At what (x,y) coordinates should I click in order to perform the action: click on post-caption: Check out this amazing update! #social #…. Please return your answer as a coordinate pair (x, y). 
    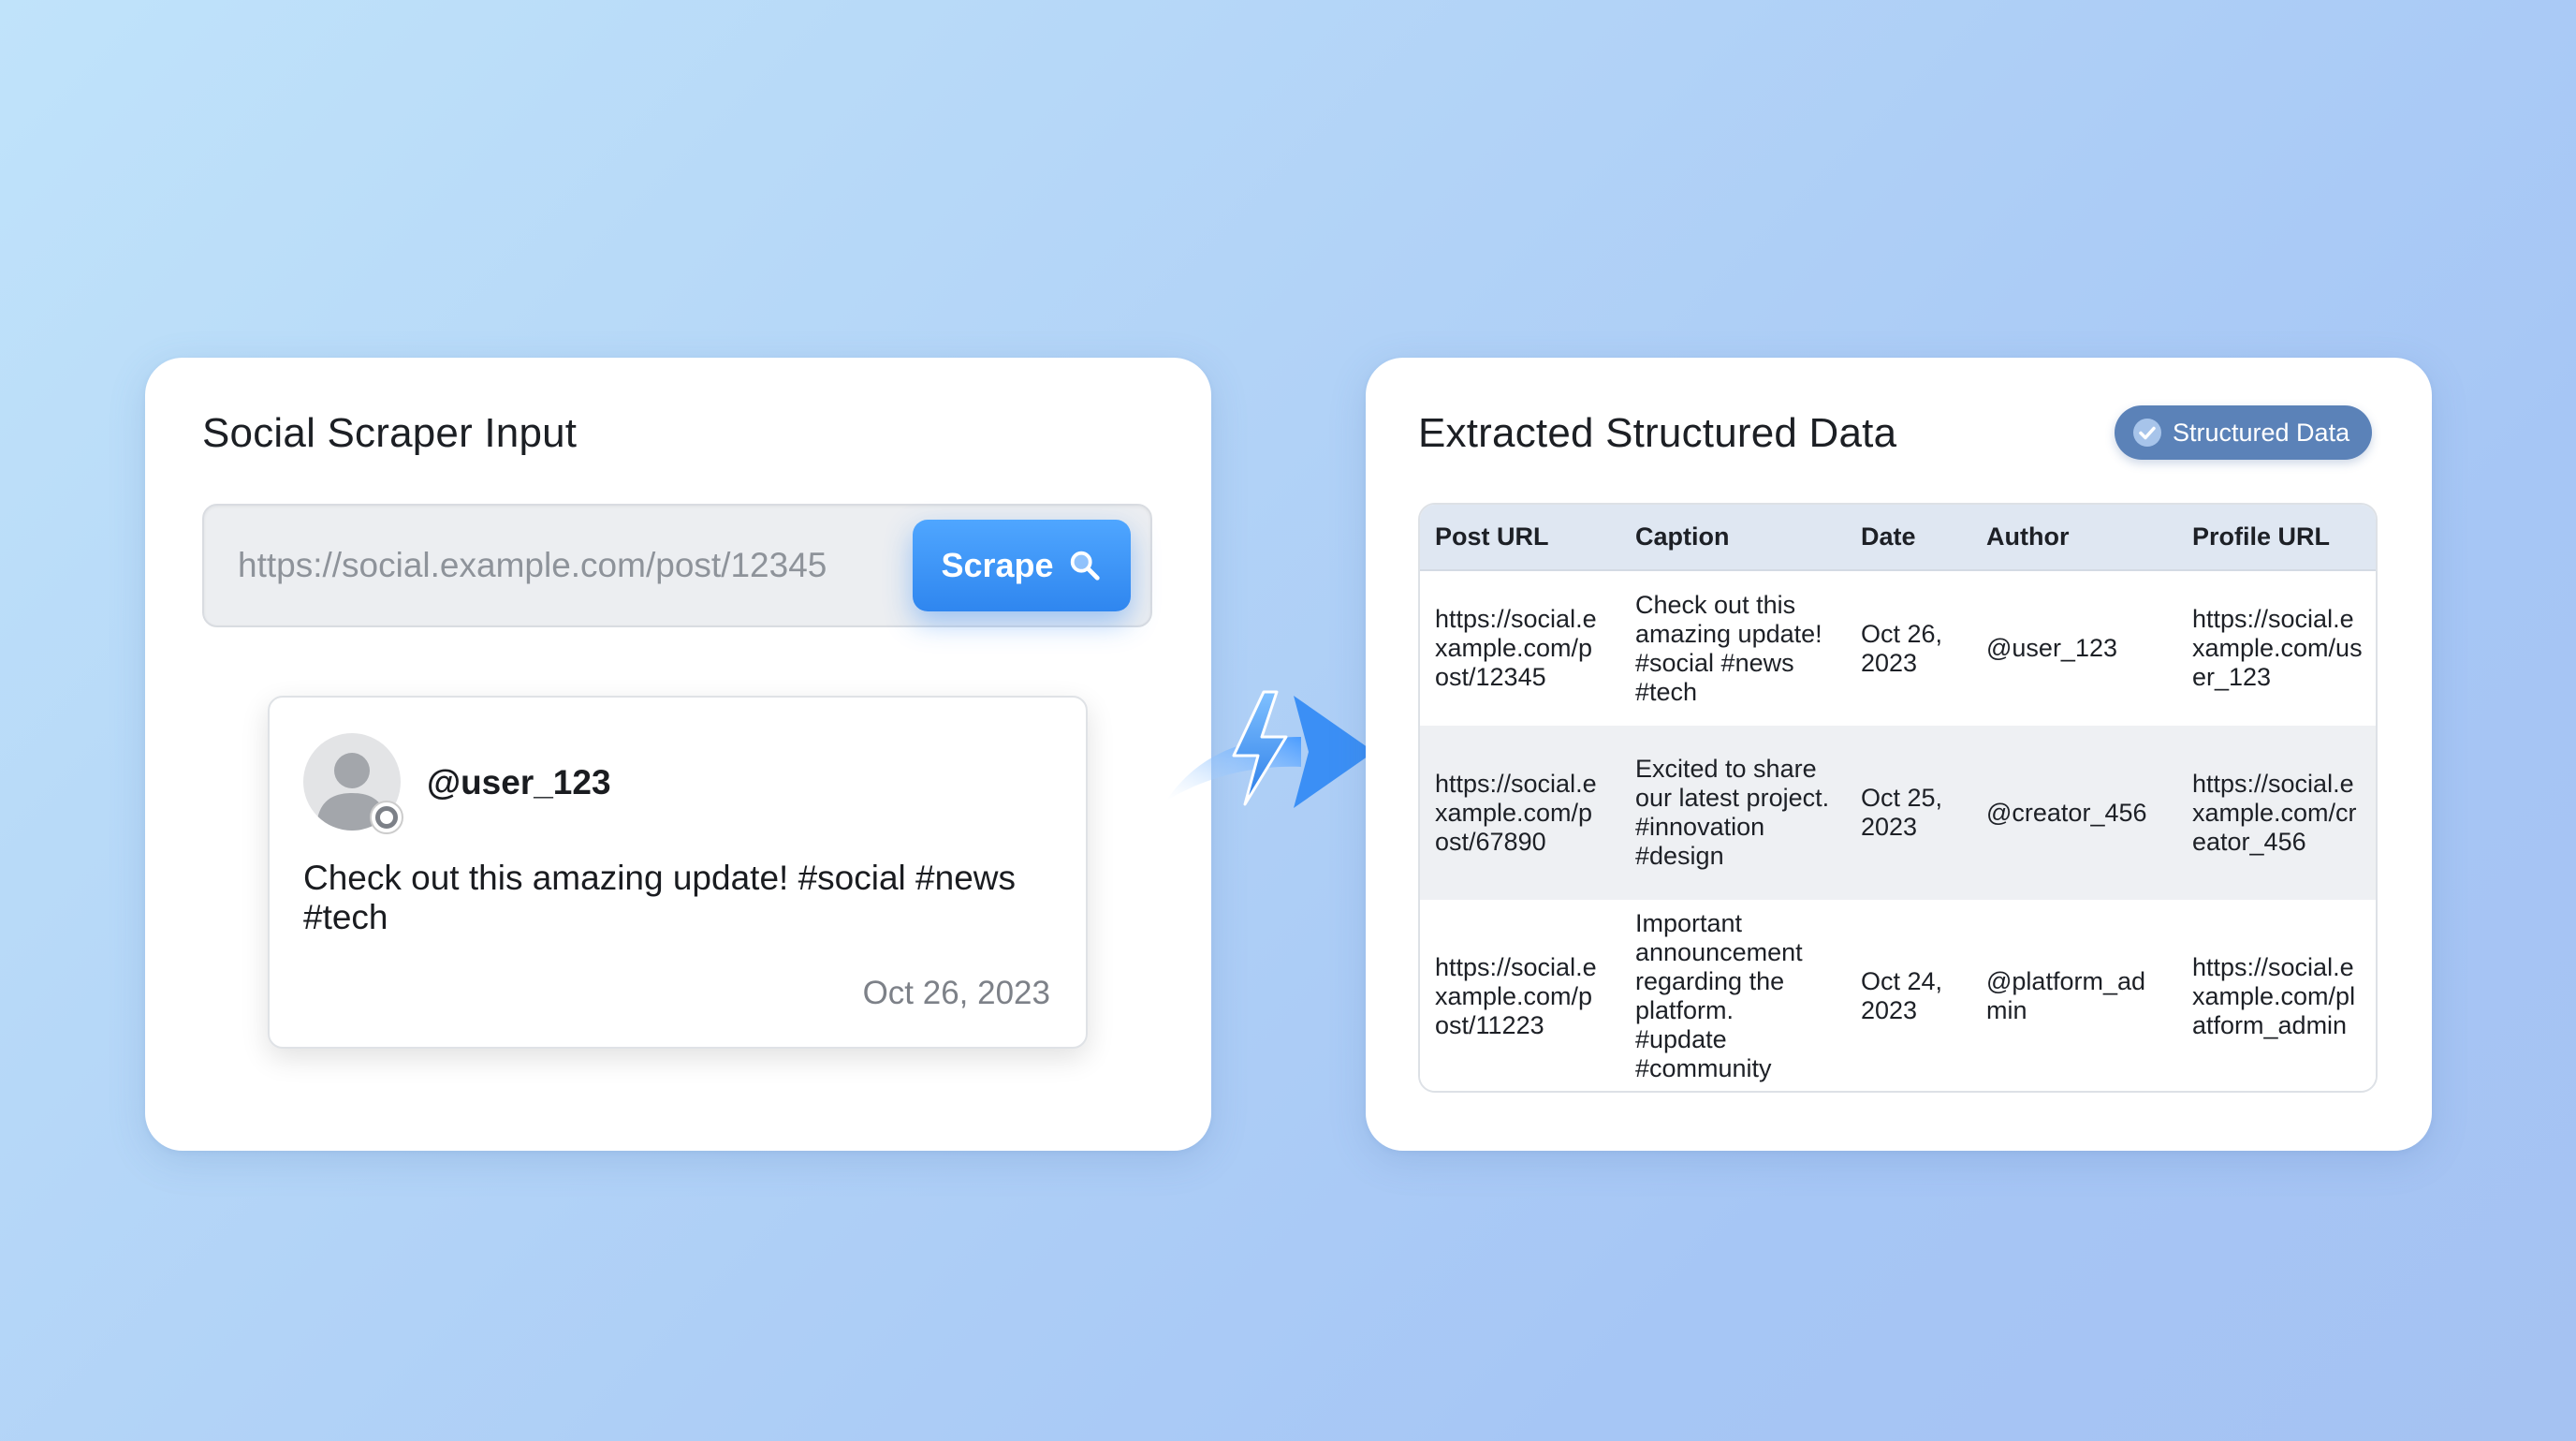
    Looking at the image, I should click on (660, 897).